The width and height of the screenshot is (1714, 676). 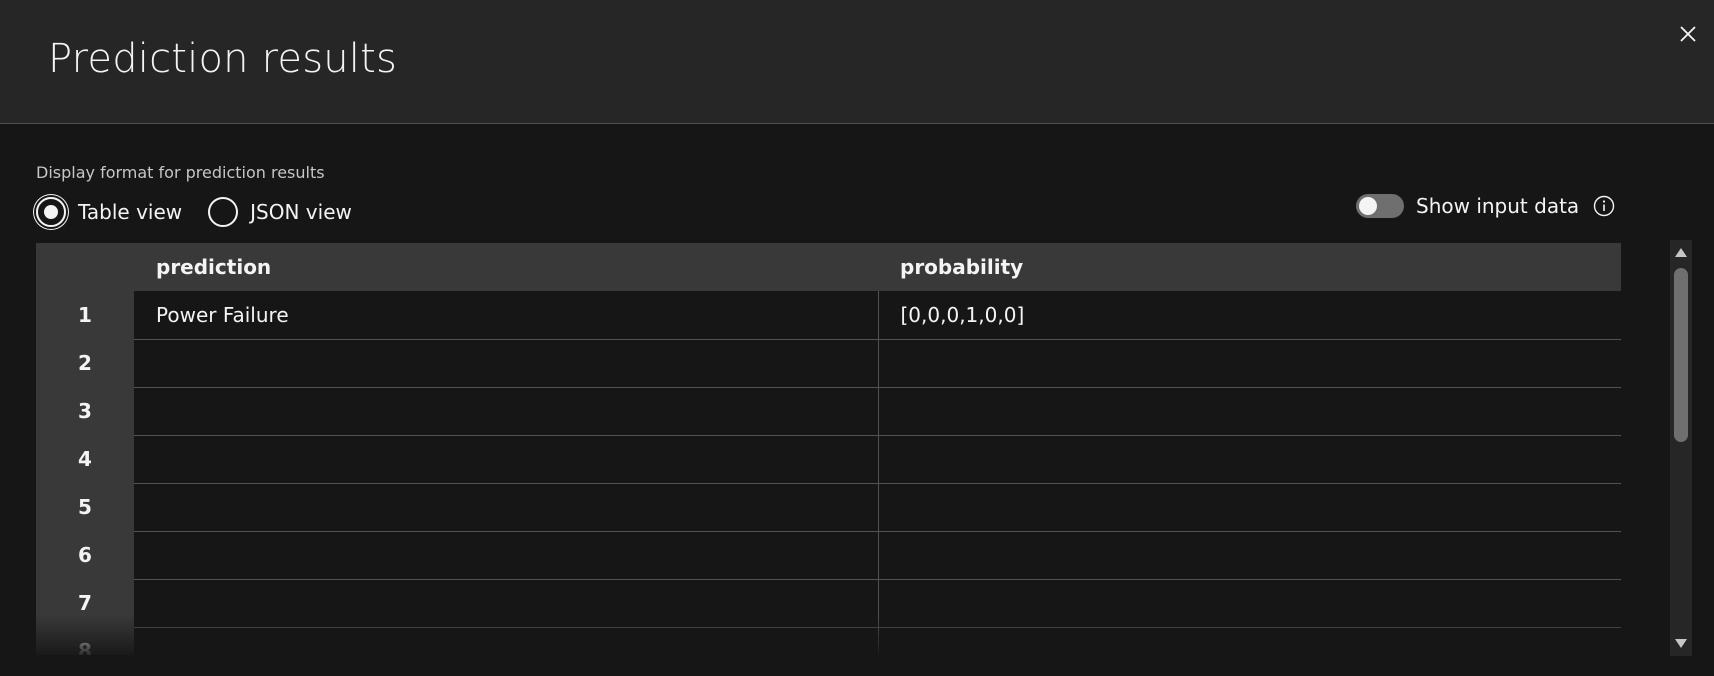 I want to click on table-row: 2, so click(x=828, y=363).